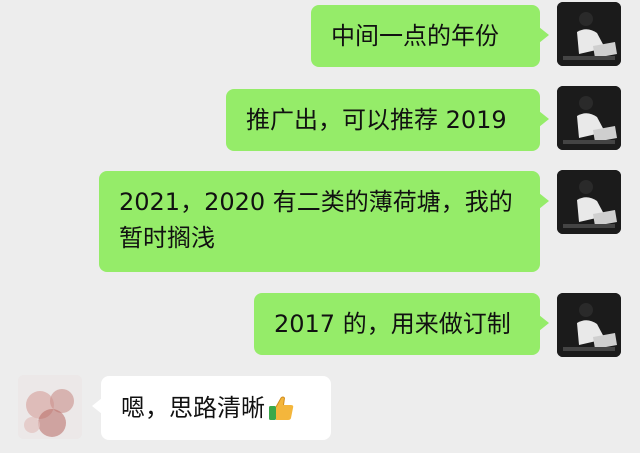  I want to click on message-bubble-incoming: 嗯，思路清晰, so click(211, 408).